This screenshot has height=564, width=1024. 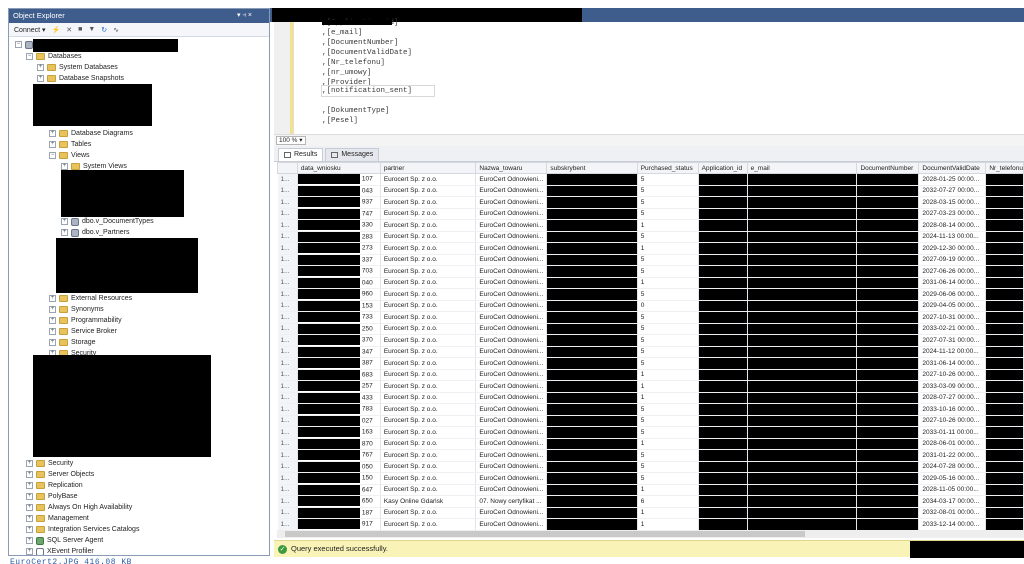 I want to click on cell-data-wniosku: 370, so click(x=339, y=340).